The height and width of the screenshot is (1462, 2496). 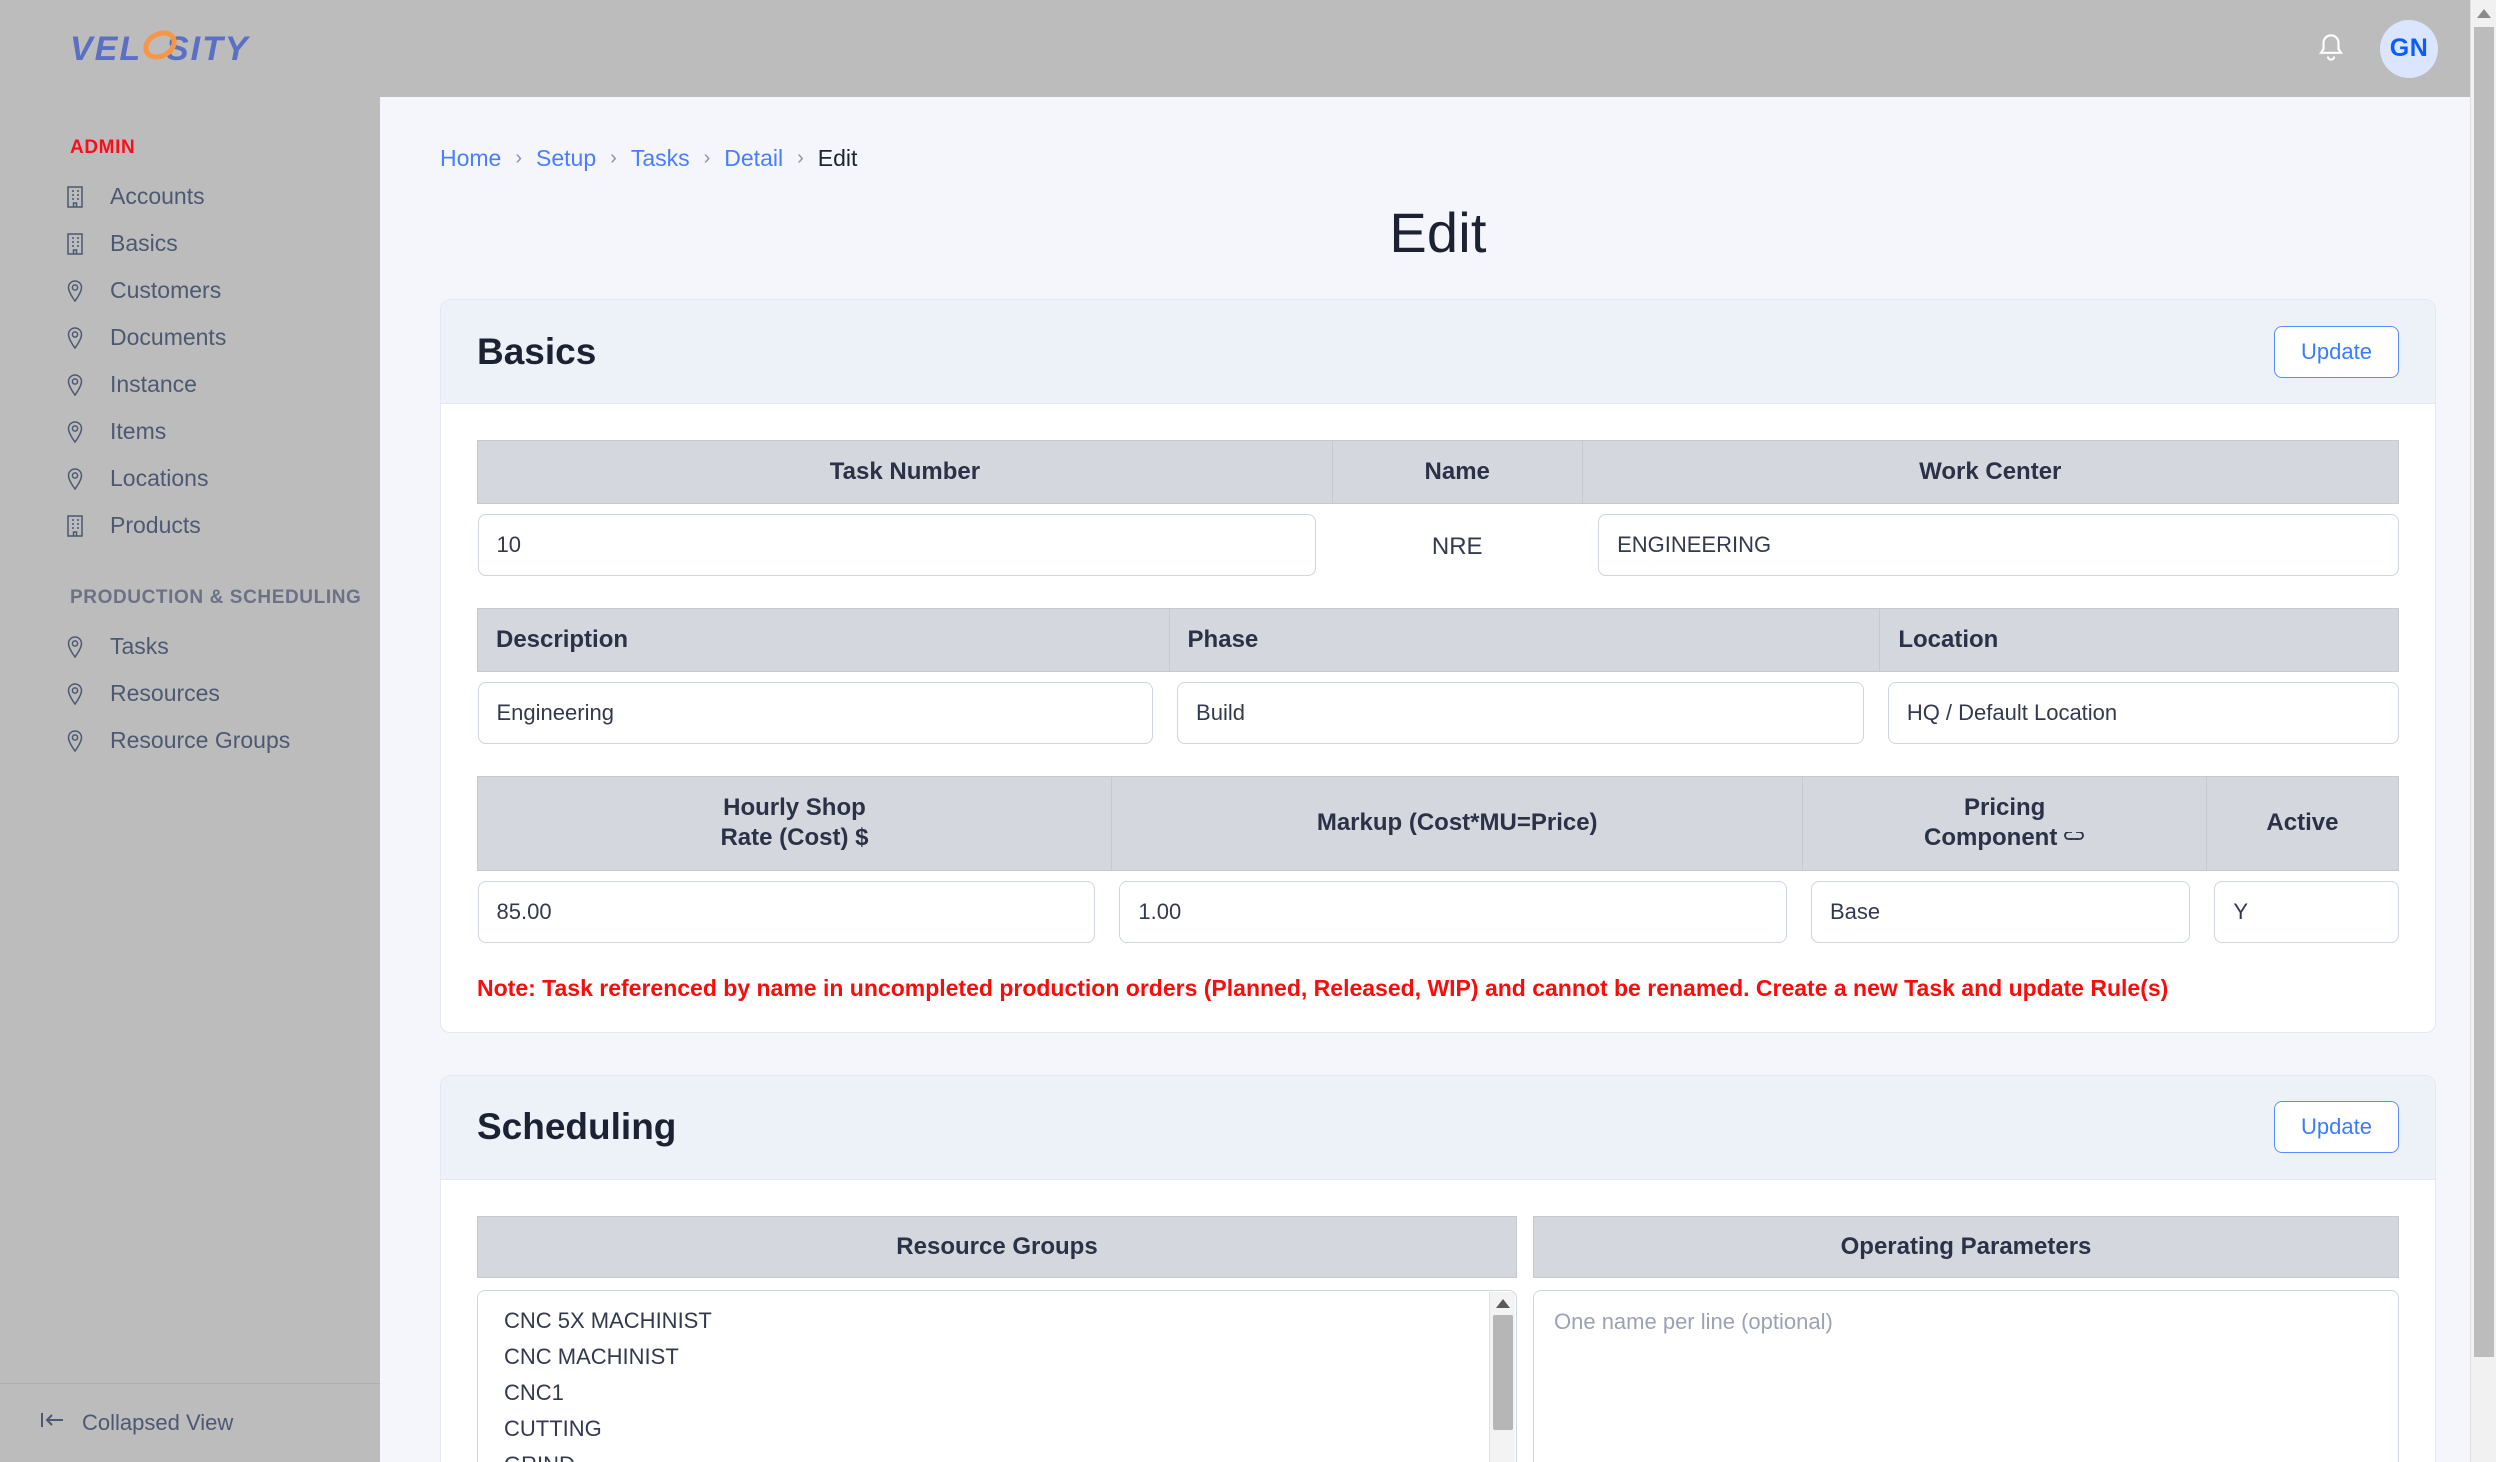 What do you see at coordinates (794, 823) in the screenshot?
I see `header-hourly-shop-rate: Hourly Shop Rate (Cost) $` at bounding box center [794, 823].